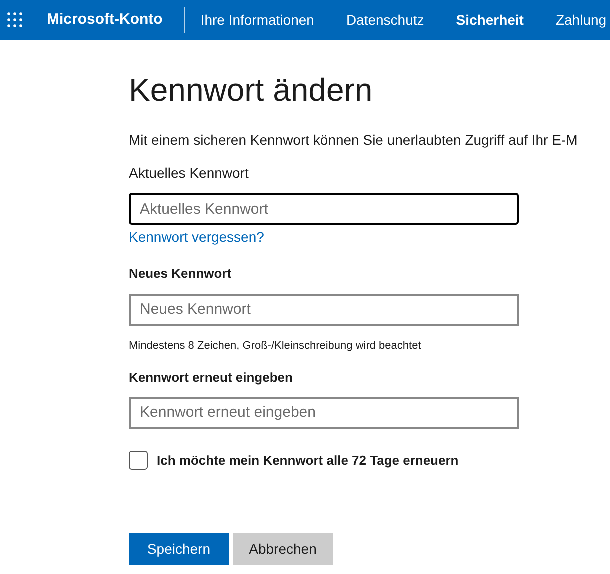 Image resolution: width=610 pixels, height=574 pixels. I want to click on checkbox-label: Ich möchte mein Kennwort alle 72 Tage erneuern, so click(308, 461).